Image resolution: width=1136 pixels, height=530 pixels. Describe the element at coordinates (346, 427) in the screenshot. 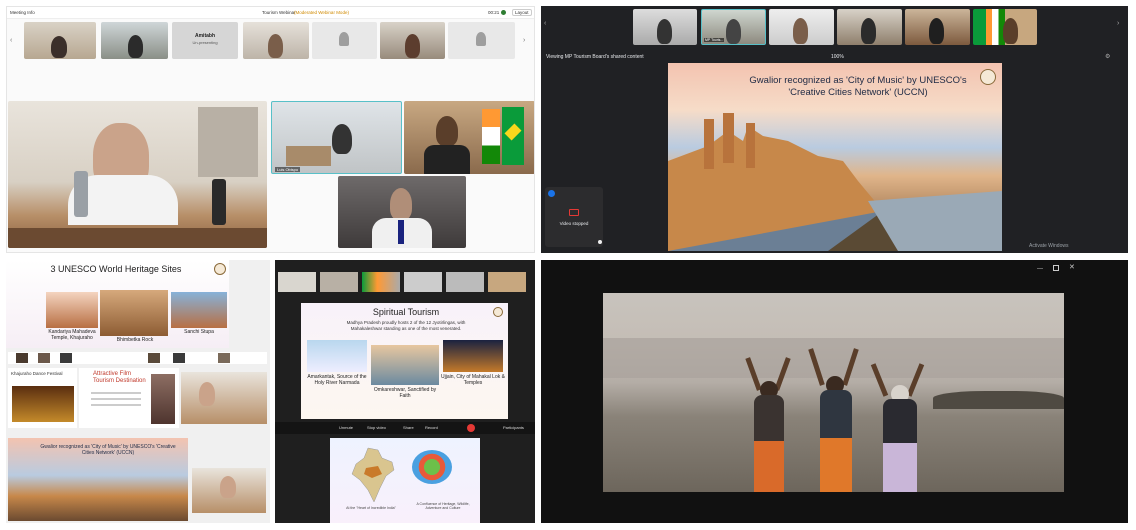

I see `unmute-button: Unmute` at that location.